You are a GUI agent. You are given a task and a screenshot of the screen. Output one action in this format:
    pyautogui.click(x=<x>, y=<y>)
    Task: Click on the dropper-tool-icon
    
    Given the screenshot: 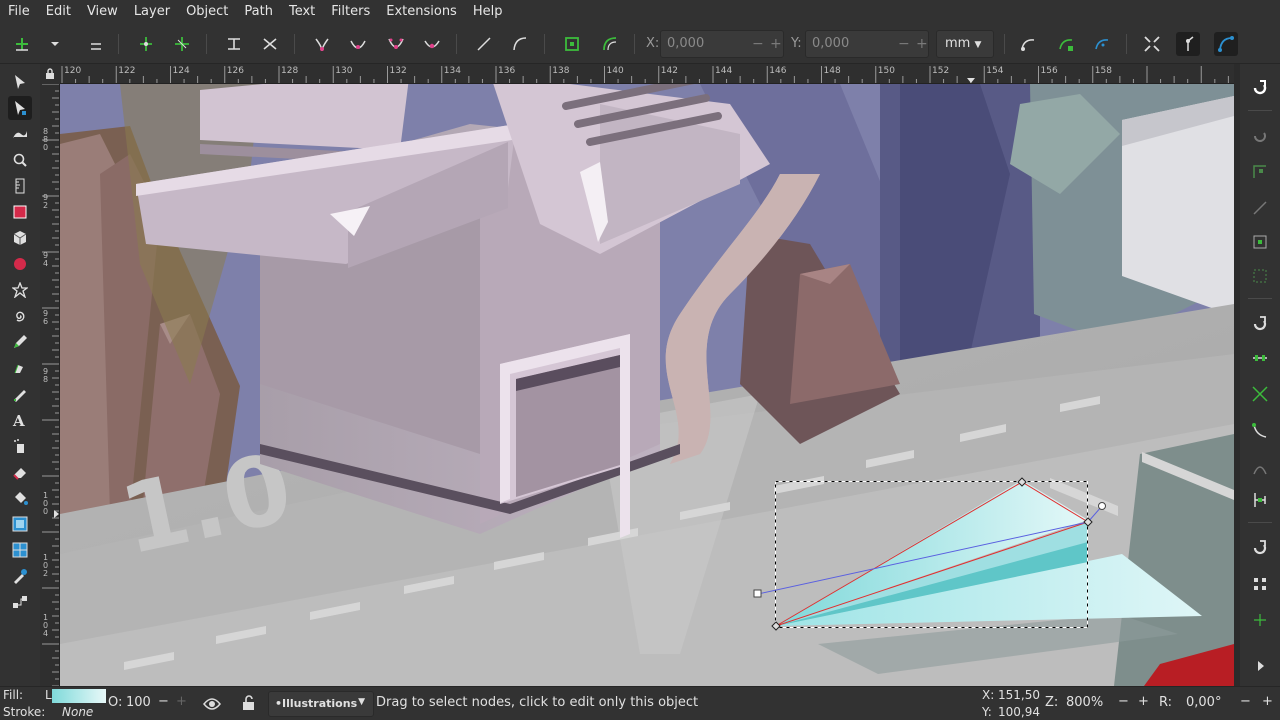 What is the action you would take?
    pyautogui.click(x=20, y=576)
    